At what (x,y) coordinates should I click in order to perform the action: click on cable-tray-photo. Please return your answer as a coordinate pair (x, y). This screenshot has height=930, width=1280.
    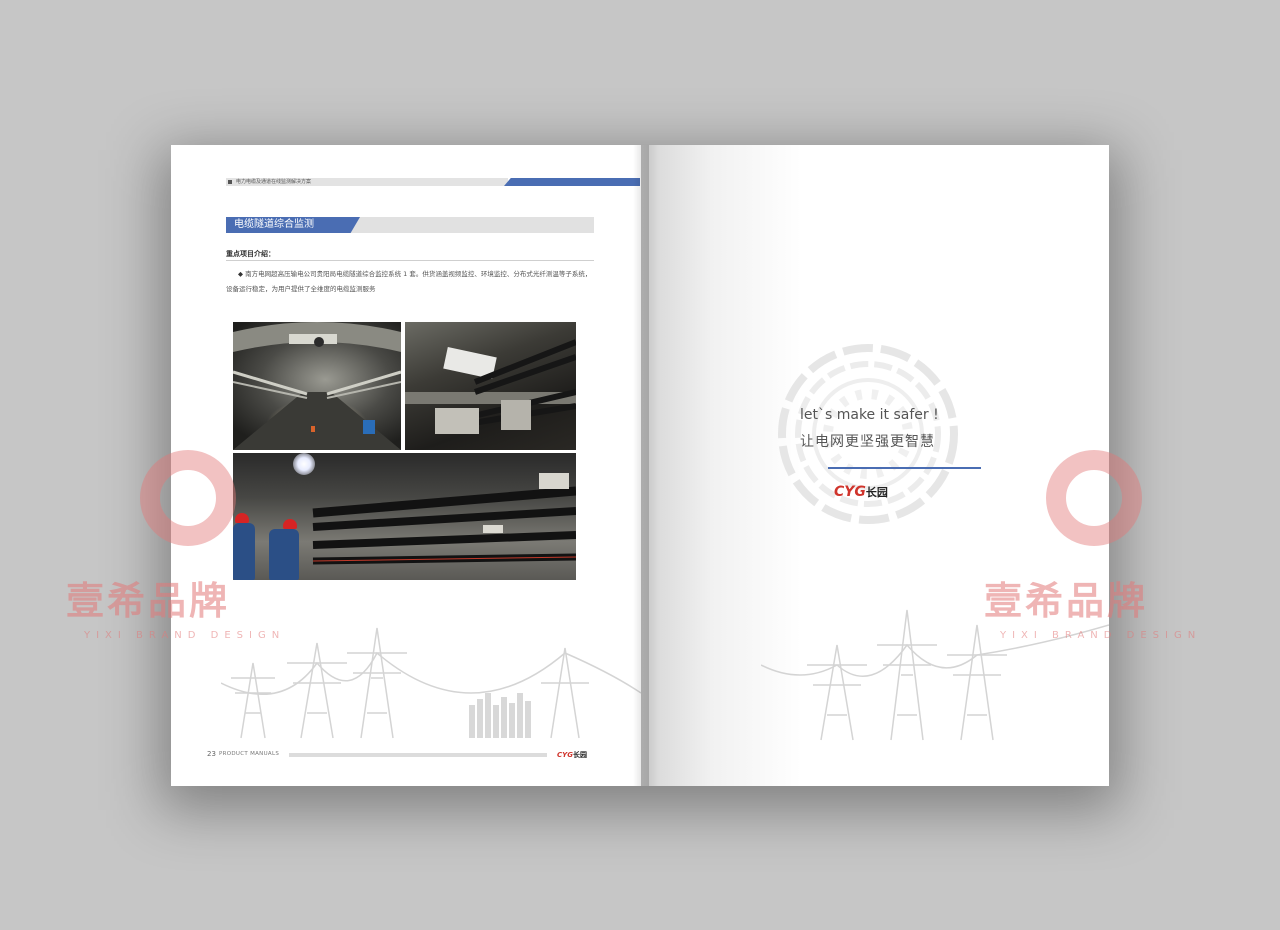
    Looking at the image, I should click on (490, 386).